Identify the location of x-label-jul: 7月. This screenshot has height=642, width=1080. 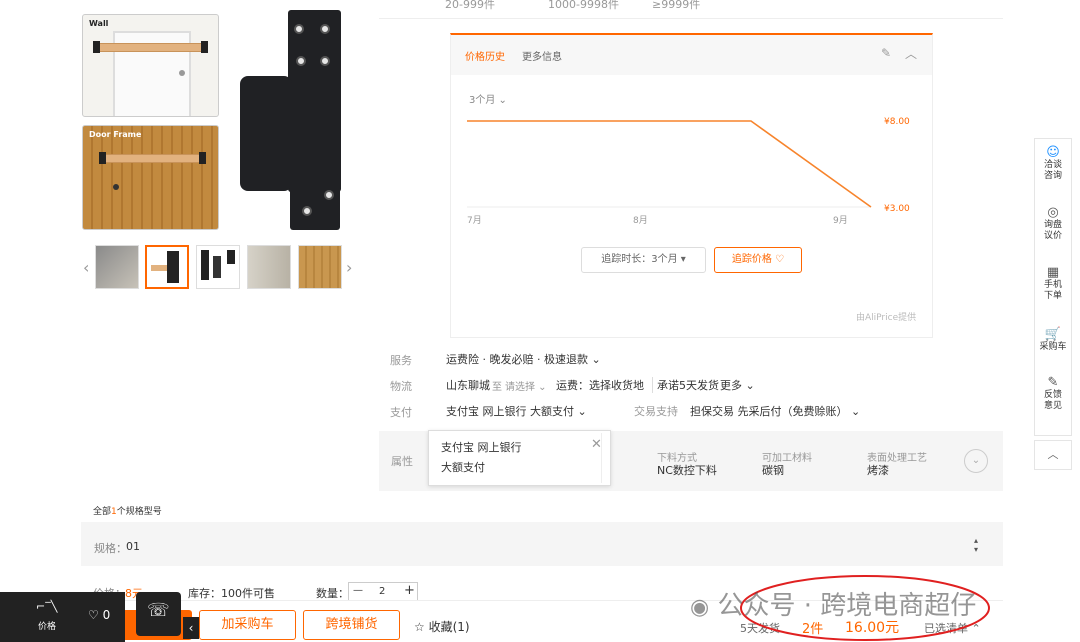
(474, 220).